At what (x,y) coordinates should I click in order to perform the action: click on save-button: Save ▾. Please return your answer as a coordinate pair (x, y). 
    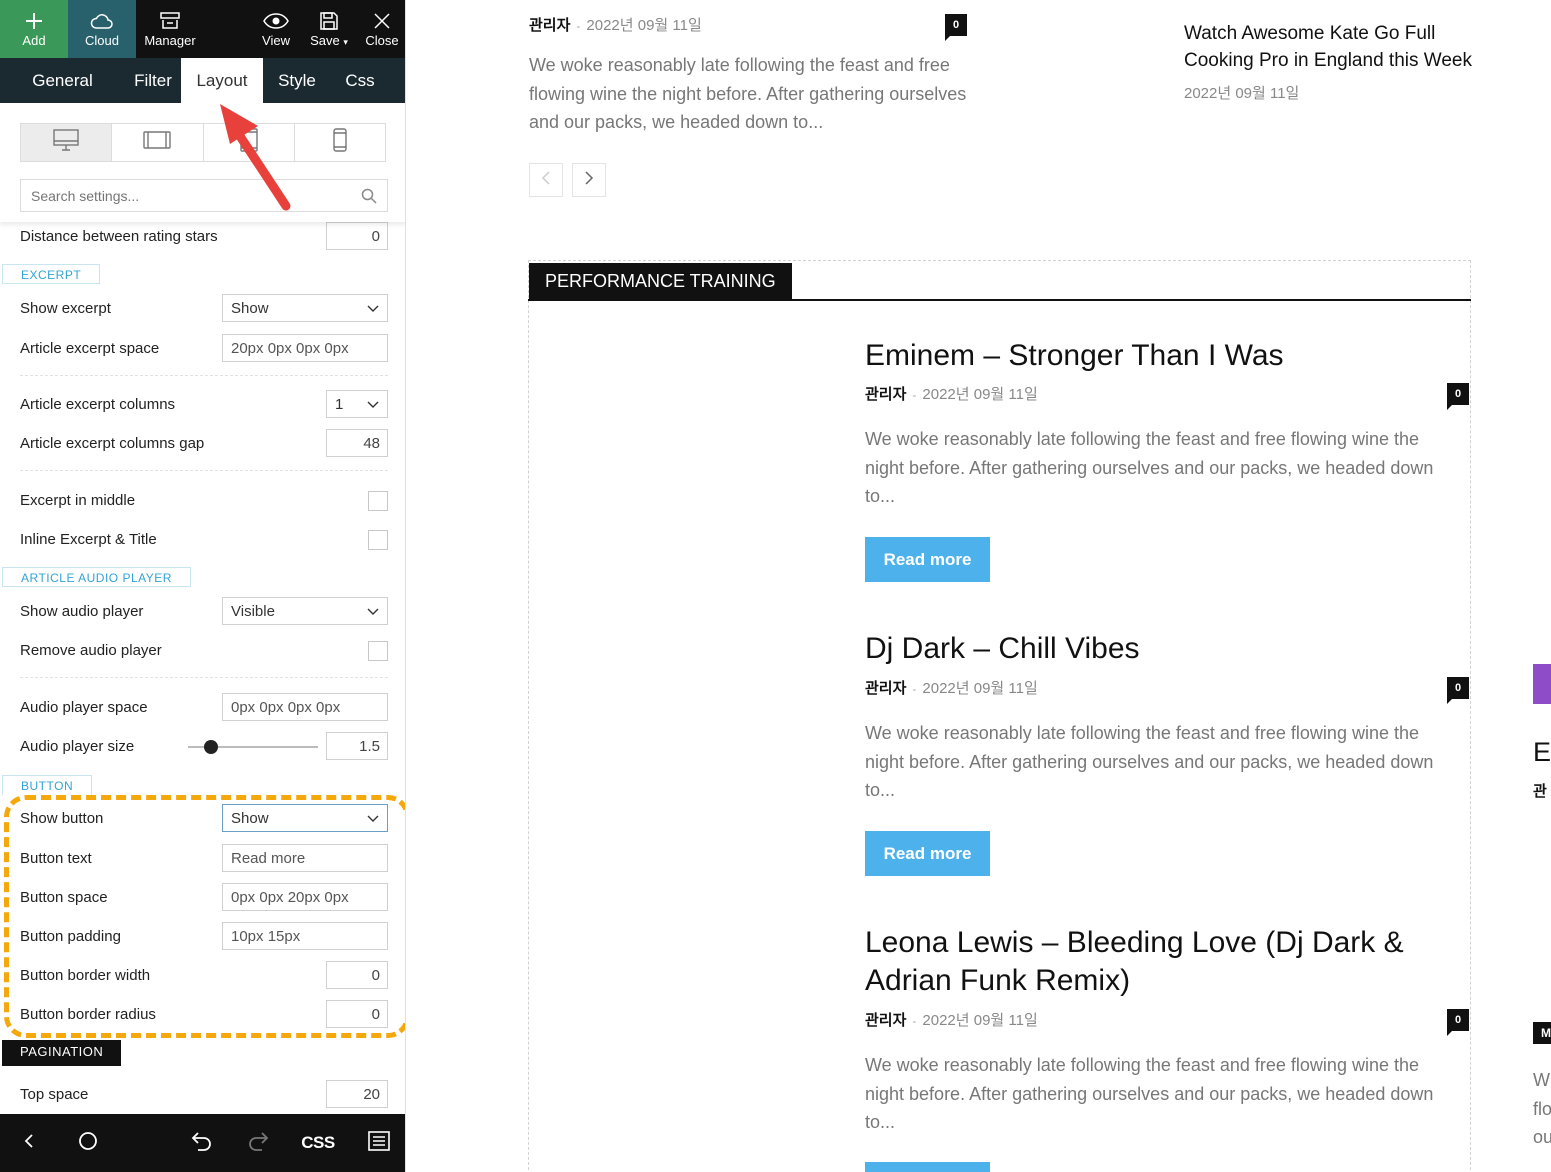
    Looking at the image, I should click on (329, 29).